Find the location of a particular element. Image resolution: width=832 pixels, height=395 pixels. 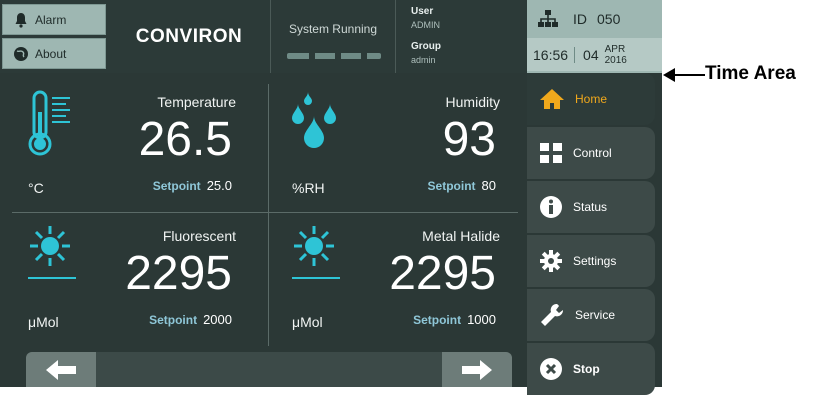

setpoint-value: 25.0 is located at coordinates (219, 185).